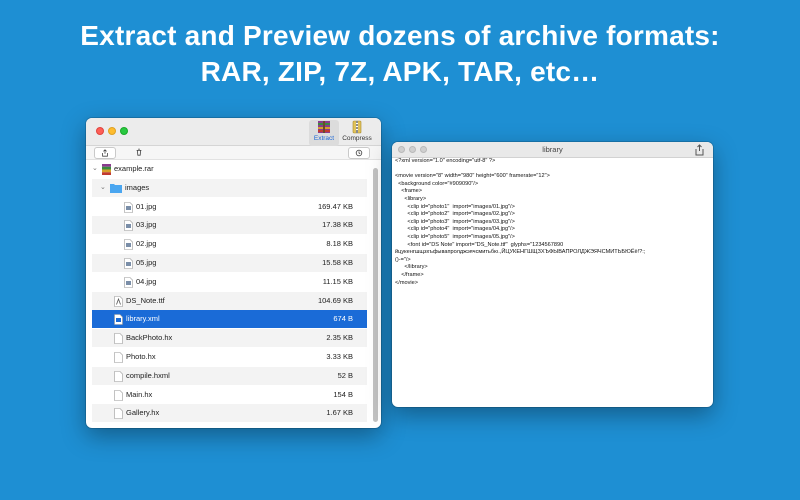 The height and width of the screenshot is (500, 800). Describe the element at coordinates (116, 188) in the screenshot. I see `folder-icon` at that location.